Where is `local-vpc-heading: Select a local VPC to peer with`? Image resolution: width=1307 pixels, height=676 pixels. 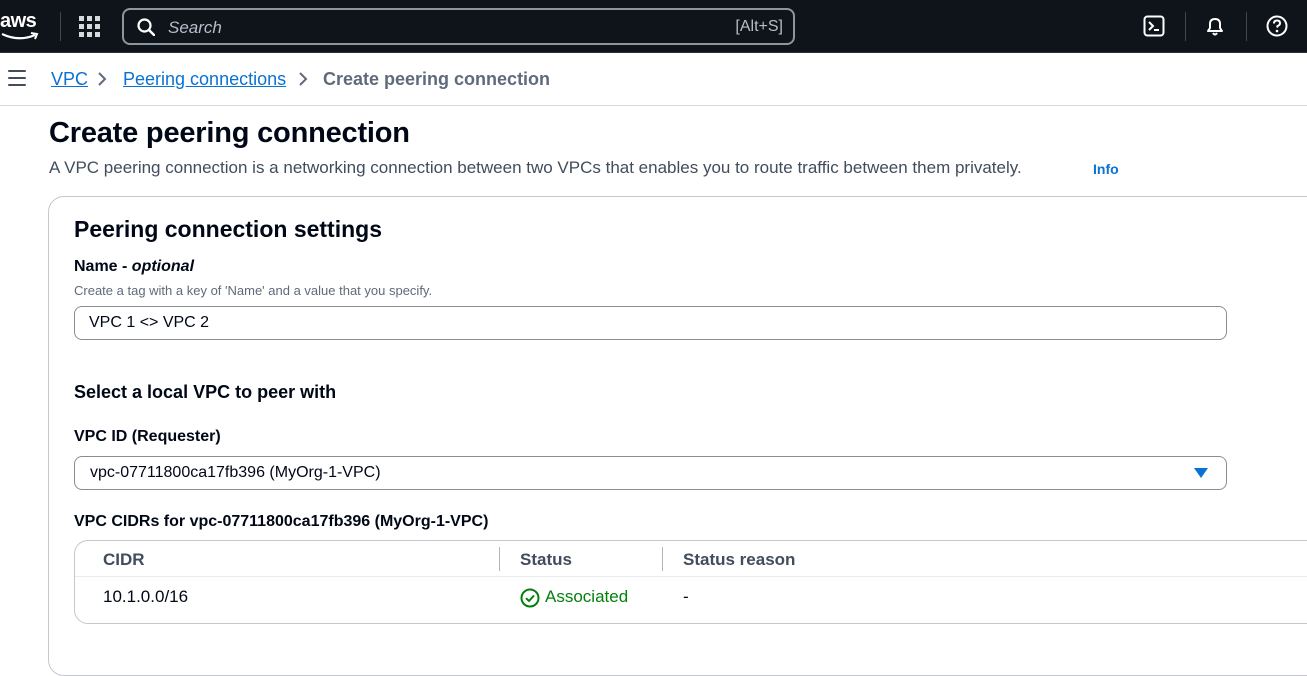
local-vpc-heading: Select a local VPC to peer with is located at coordinates (205, 392).